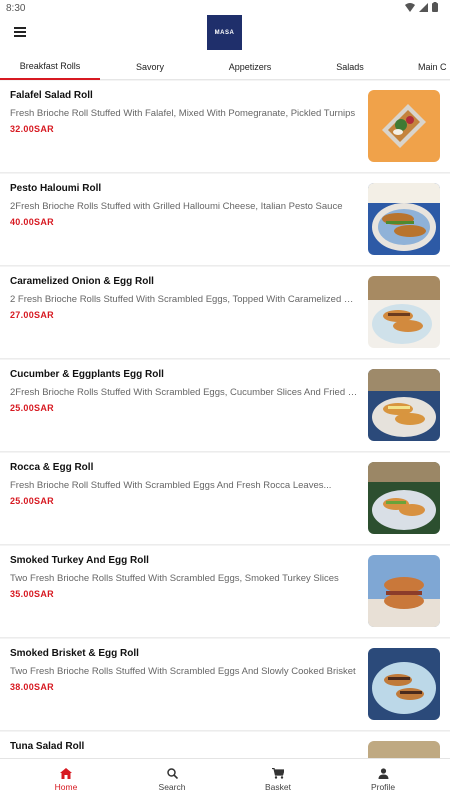  What do you see at coordinates (225, 8) in the screenshot?
I see `status-bar: 8:30` at bounding box center [225, 8].